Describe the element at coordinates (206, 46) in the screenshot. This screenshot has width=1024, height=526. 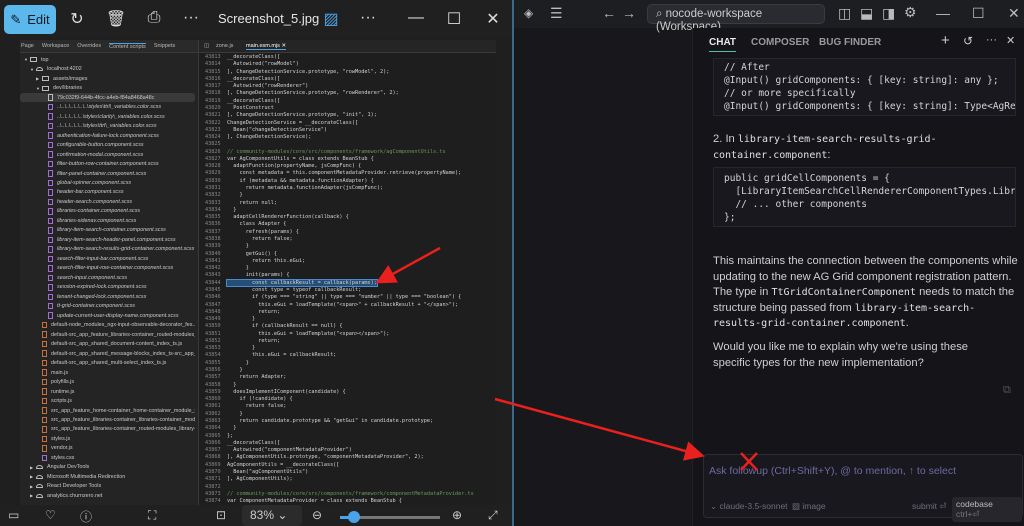
I see `sidebar-toggle-icon: ◫` at that location.